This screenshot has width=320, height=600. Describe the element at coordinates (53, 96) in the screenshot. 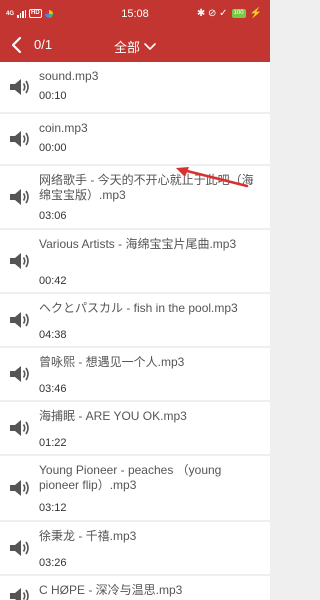

I see `item-duration: 00:10` at that location.